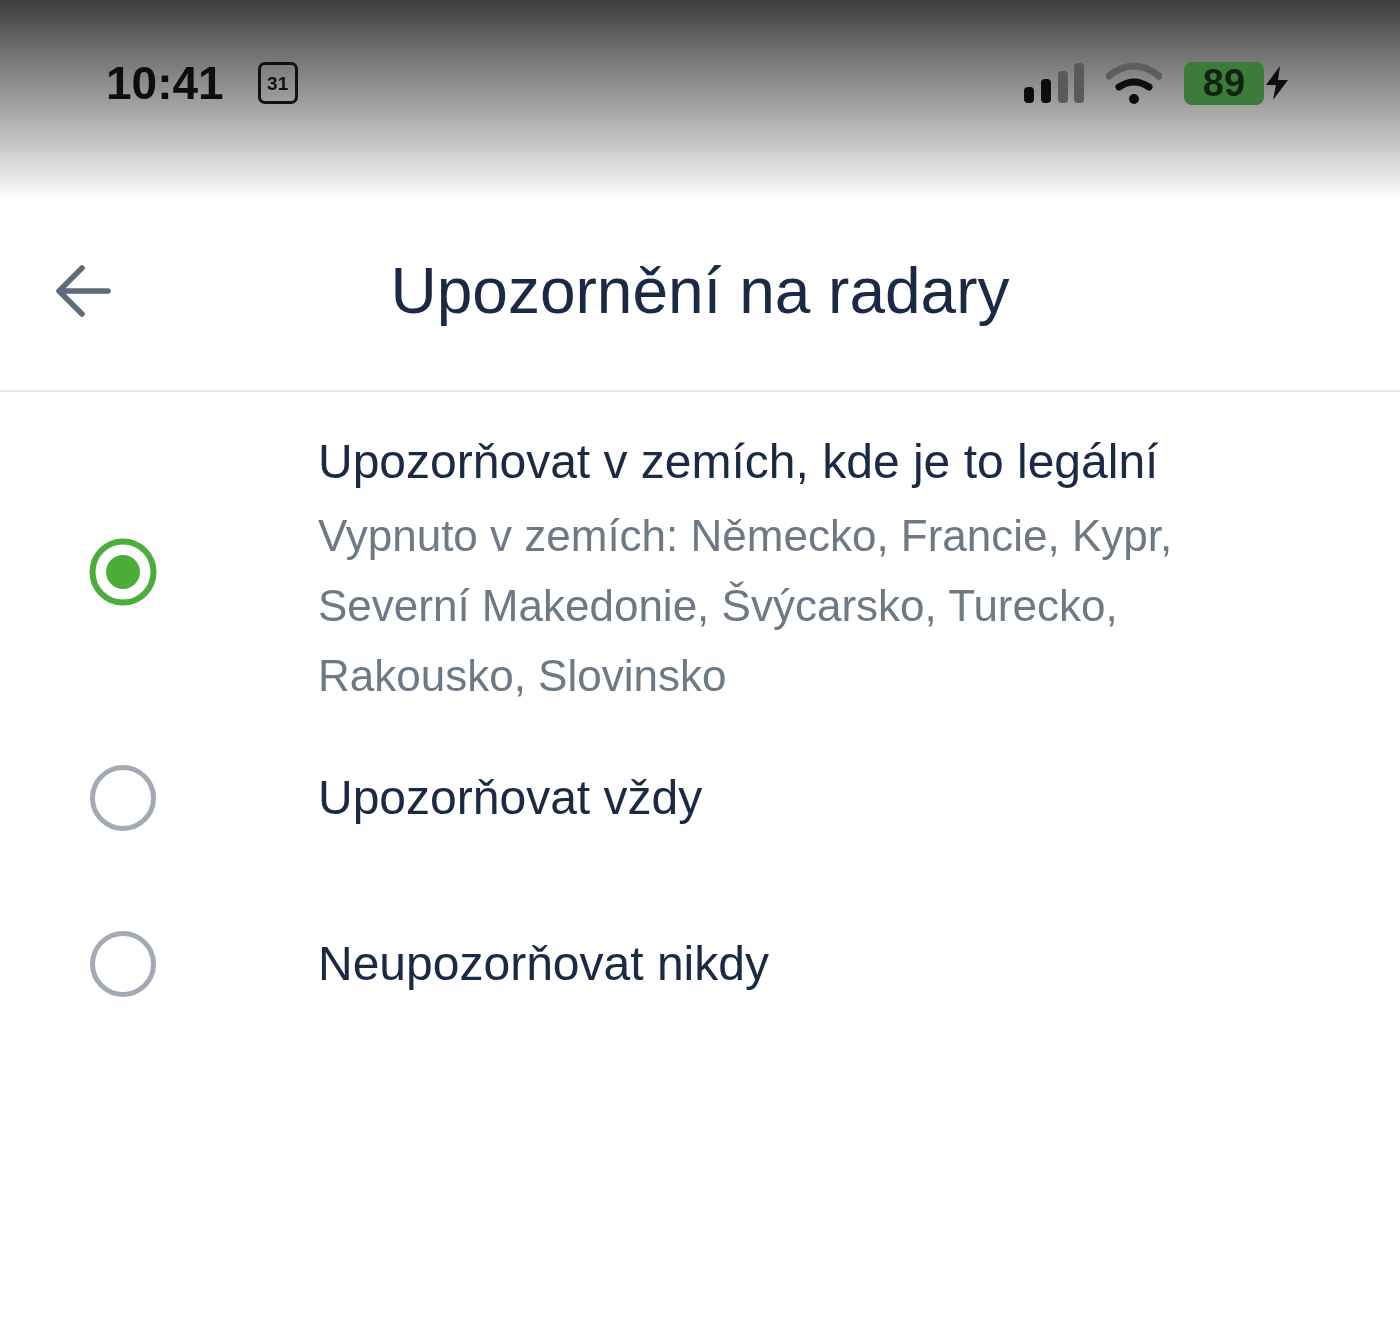  Describe the element at coordinates (746, 606) in the screenshot. I see `option-description: Vypnuto v zemích: Německo, Francie, Kypr, Severní Makedonie, Švýcarsko, Turecko, Rakousko, Slovinsko` at that location.